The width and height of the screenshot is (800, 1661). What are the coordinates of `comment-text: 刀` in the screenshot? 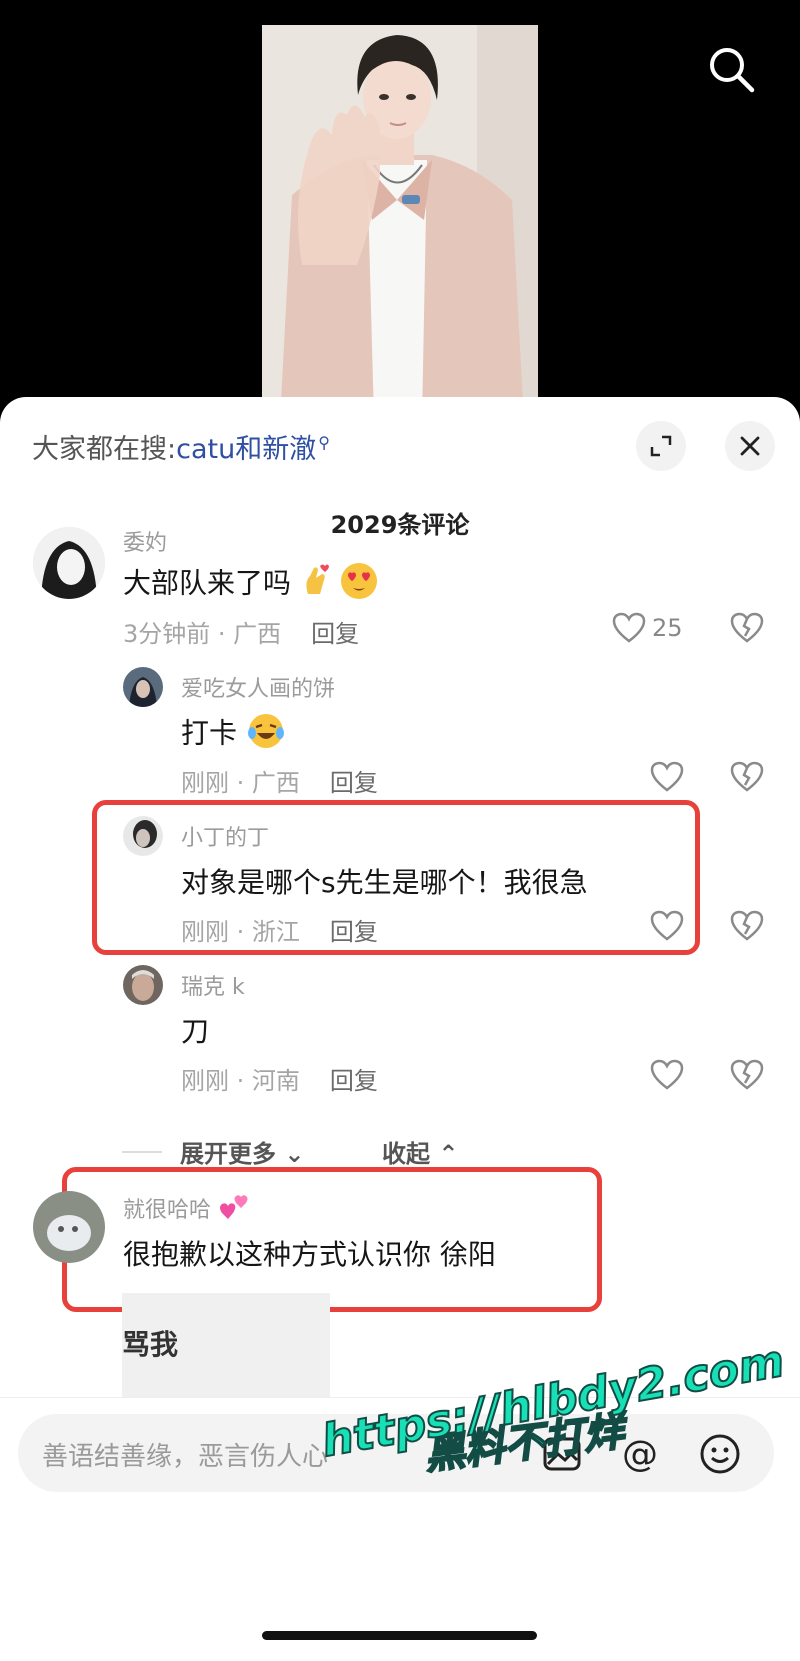 It's located at (195, 1031).